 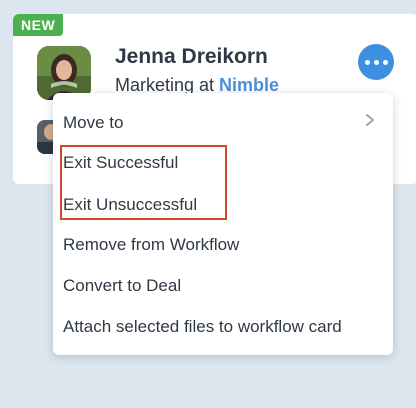 I want to click on menu-item-attach-files: Attach selected files to workflow card, so click(x=202, y=327).